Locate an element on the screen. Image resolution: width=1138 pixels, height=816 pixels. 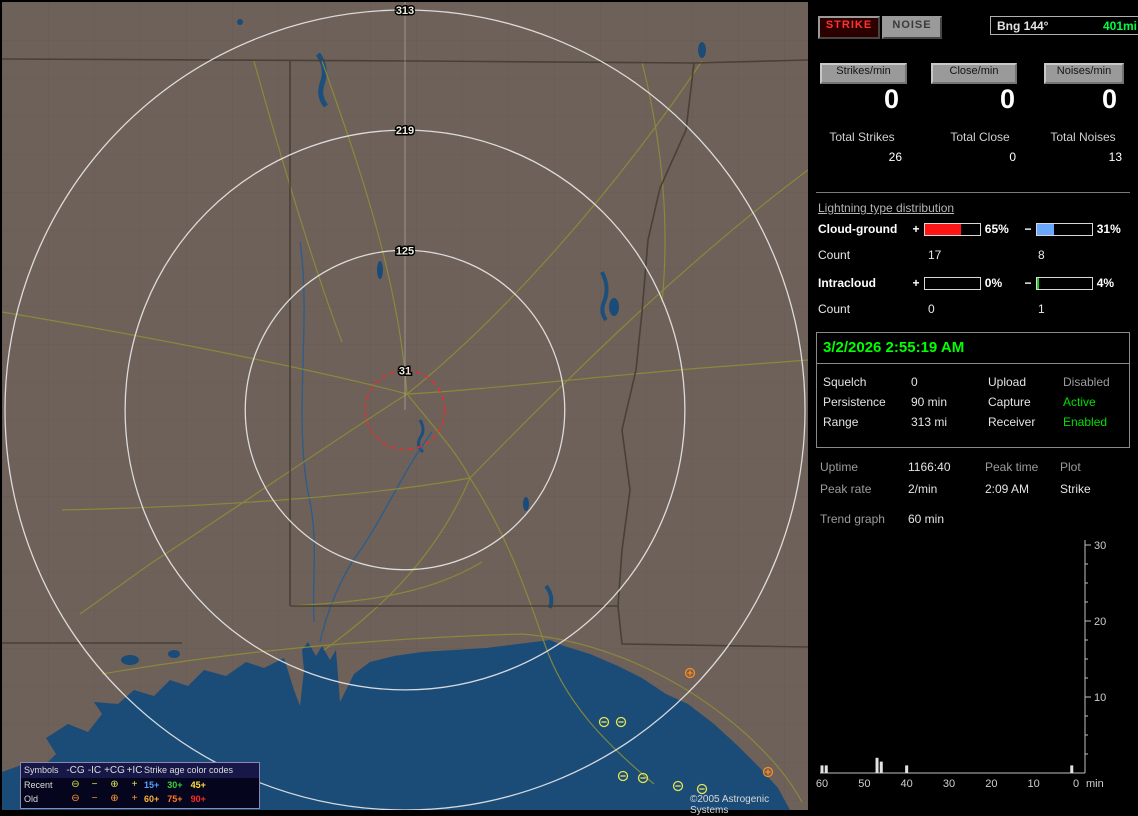
svg-text: 60 is located at coordinates (822, 784).